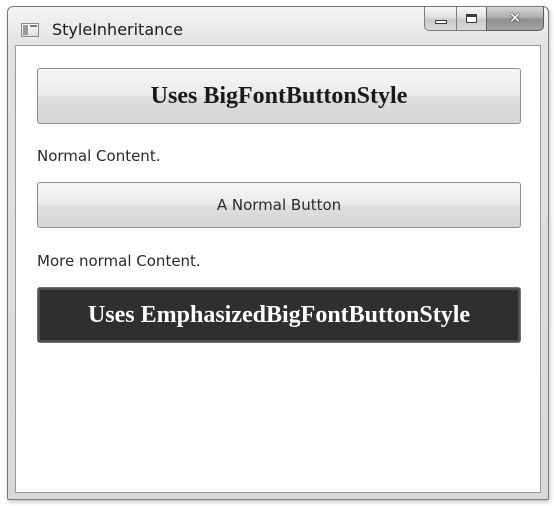  I want to click on maximize-button, so click(471, 19).